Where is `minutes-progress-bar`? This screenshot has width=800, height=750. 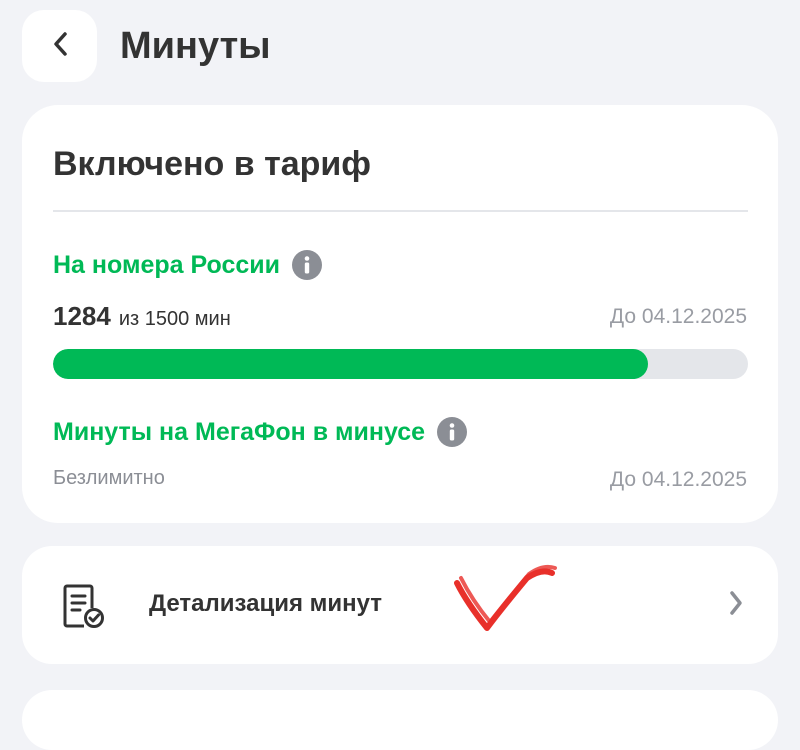
minutes-progress-bar is located at coordinates (400, 364).